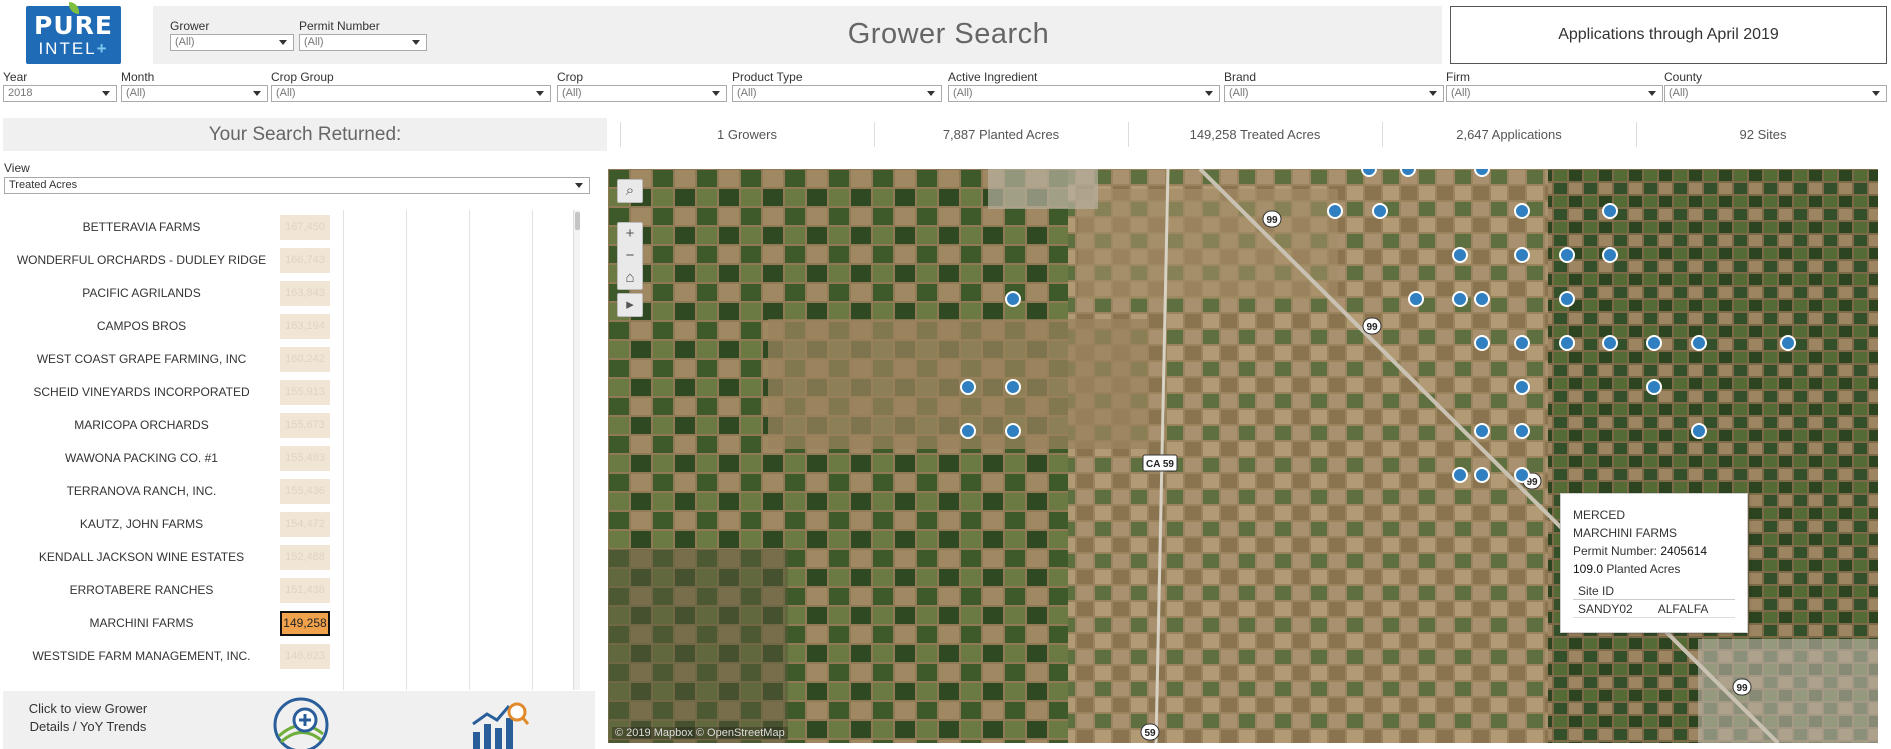  I want to click on grower-value: 163,843, so click(305, 293).